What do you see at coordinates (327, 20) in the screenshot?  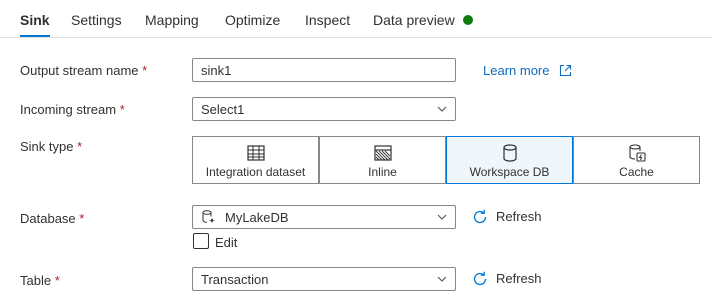 I see `tab-inspect: Inspect` at bounding box center [327, 20].